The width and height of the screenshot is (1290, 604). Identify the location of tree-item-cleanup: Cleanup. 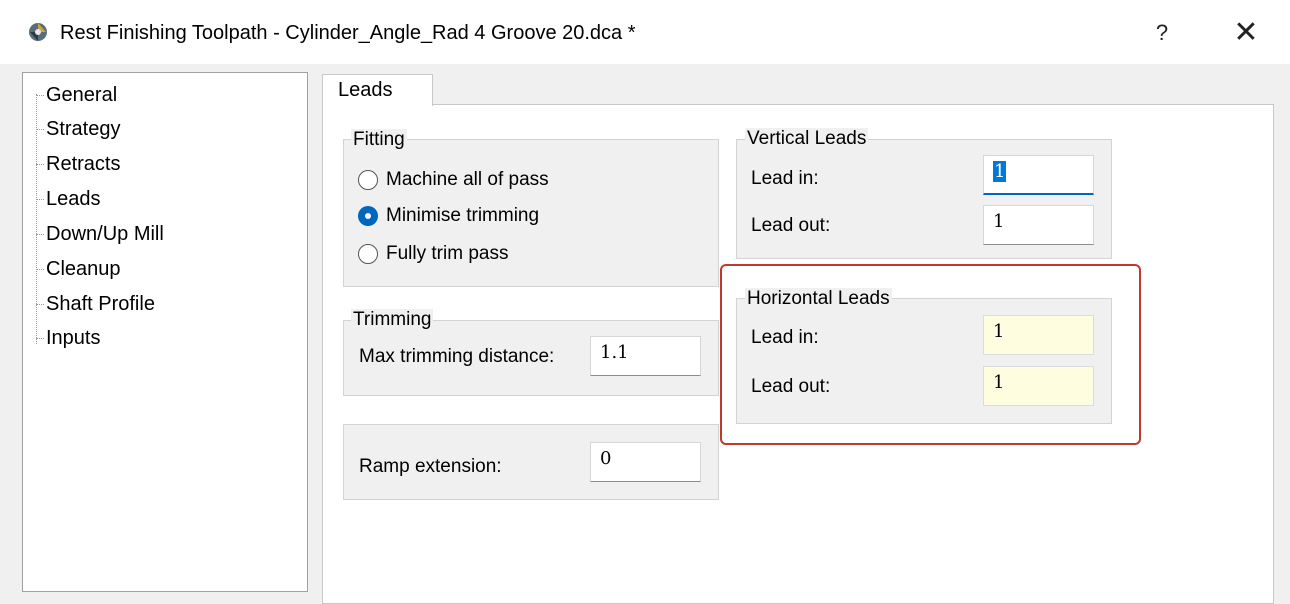
(78, 269).